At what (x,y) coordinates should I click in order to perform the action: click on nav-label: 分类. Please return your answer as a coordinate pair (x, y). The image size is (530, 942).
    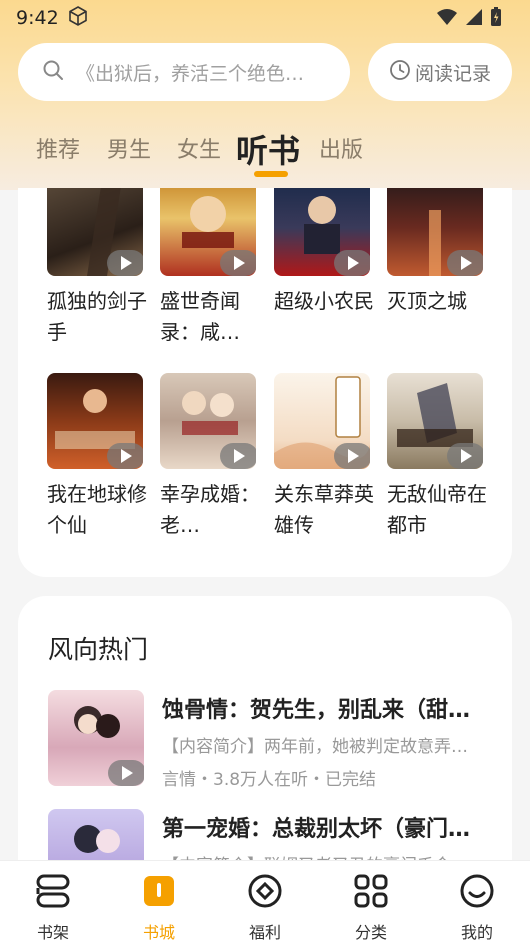
    Looking at the image, I should click on (370, 932).